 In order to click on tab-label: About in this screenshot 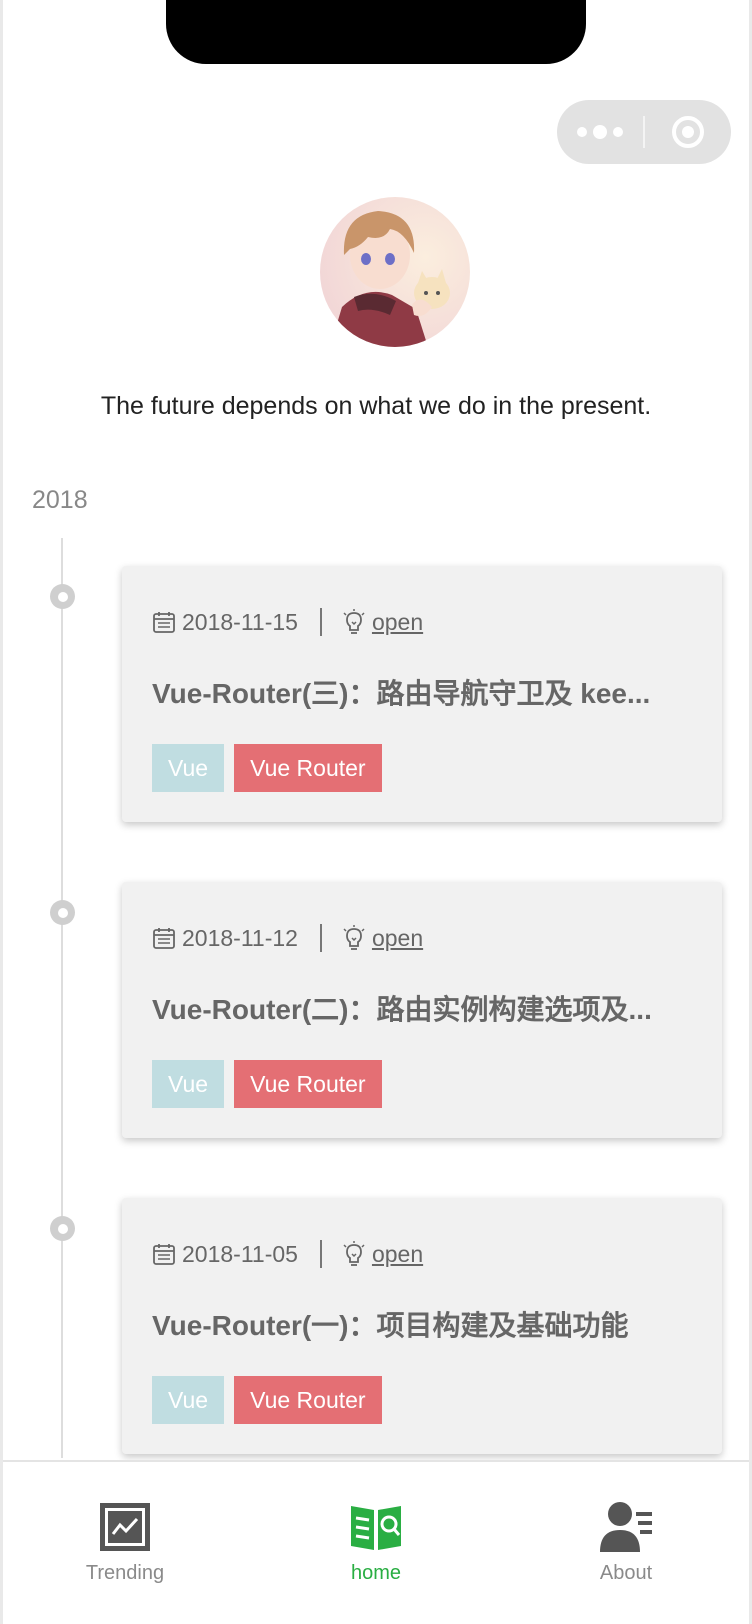, I will do `click(626, 1573)`.